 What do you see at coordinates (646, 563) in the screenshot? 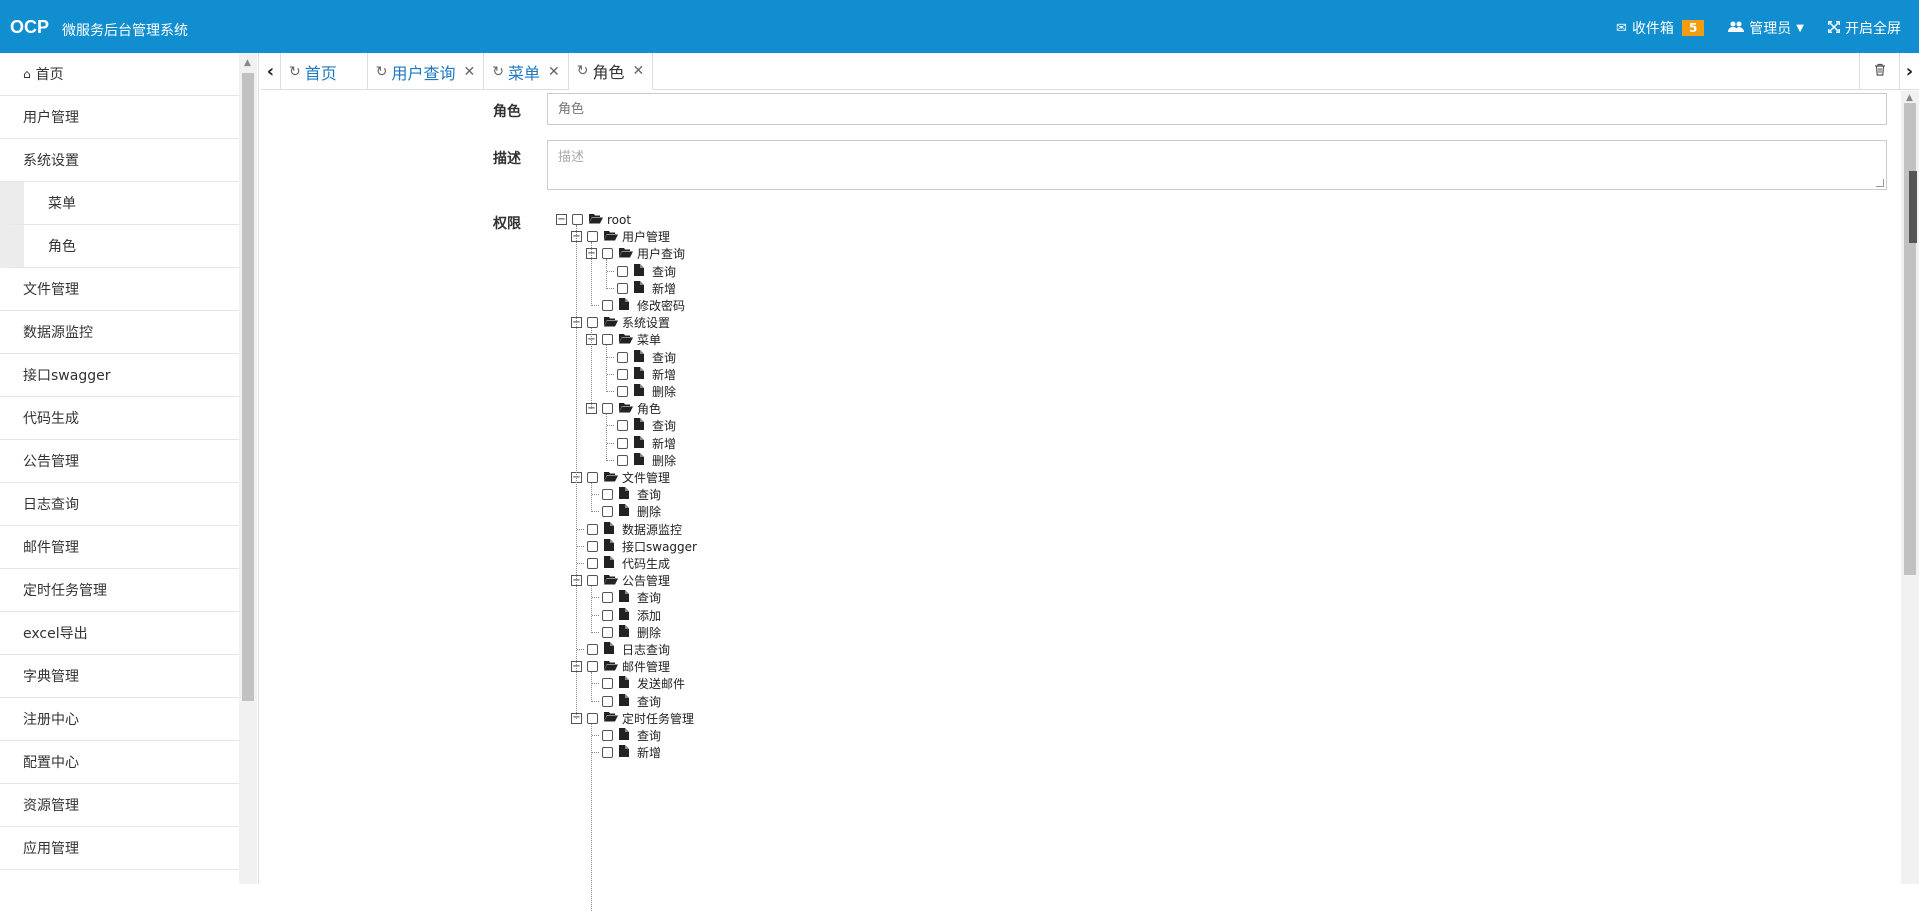
I see `tree-node-label: 代码生成` at bounding box center [646, 563].